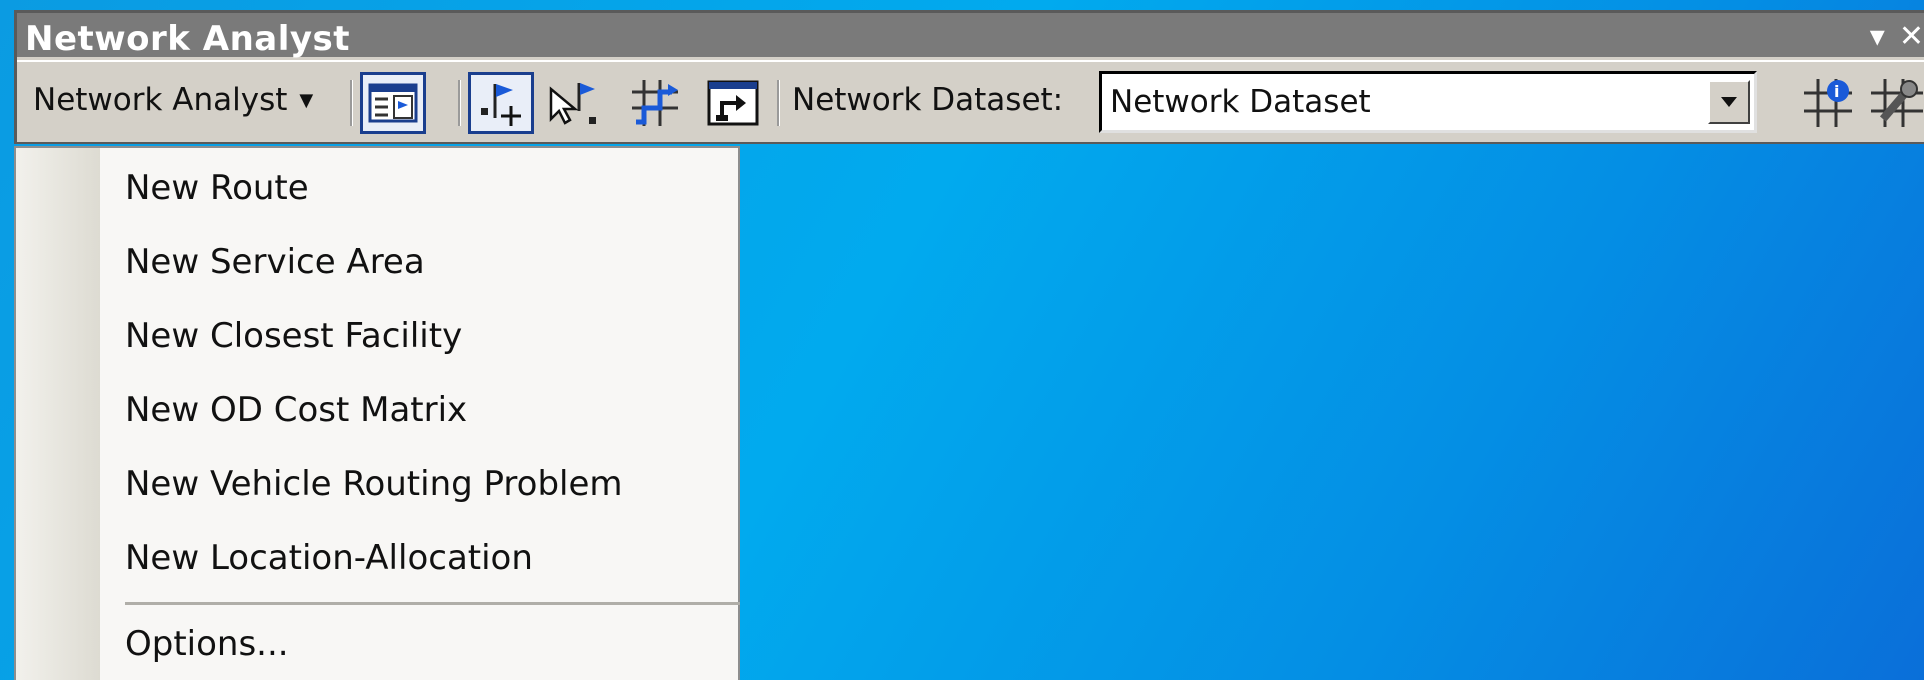 The image size is (1924, 680). I want to click on network-dataset-value: Network Dataset, so click(1240, 102).